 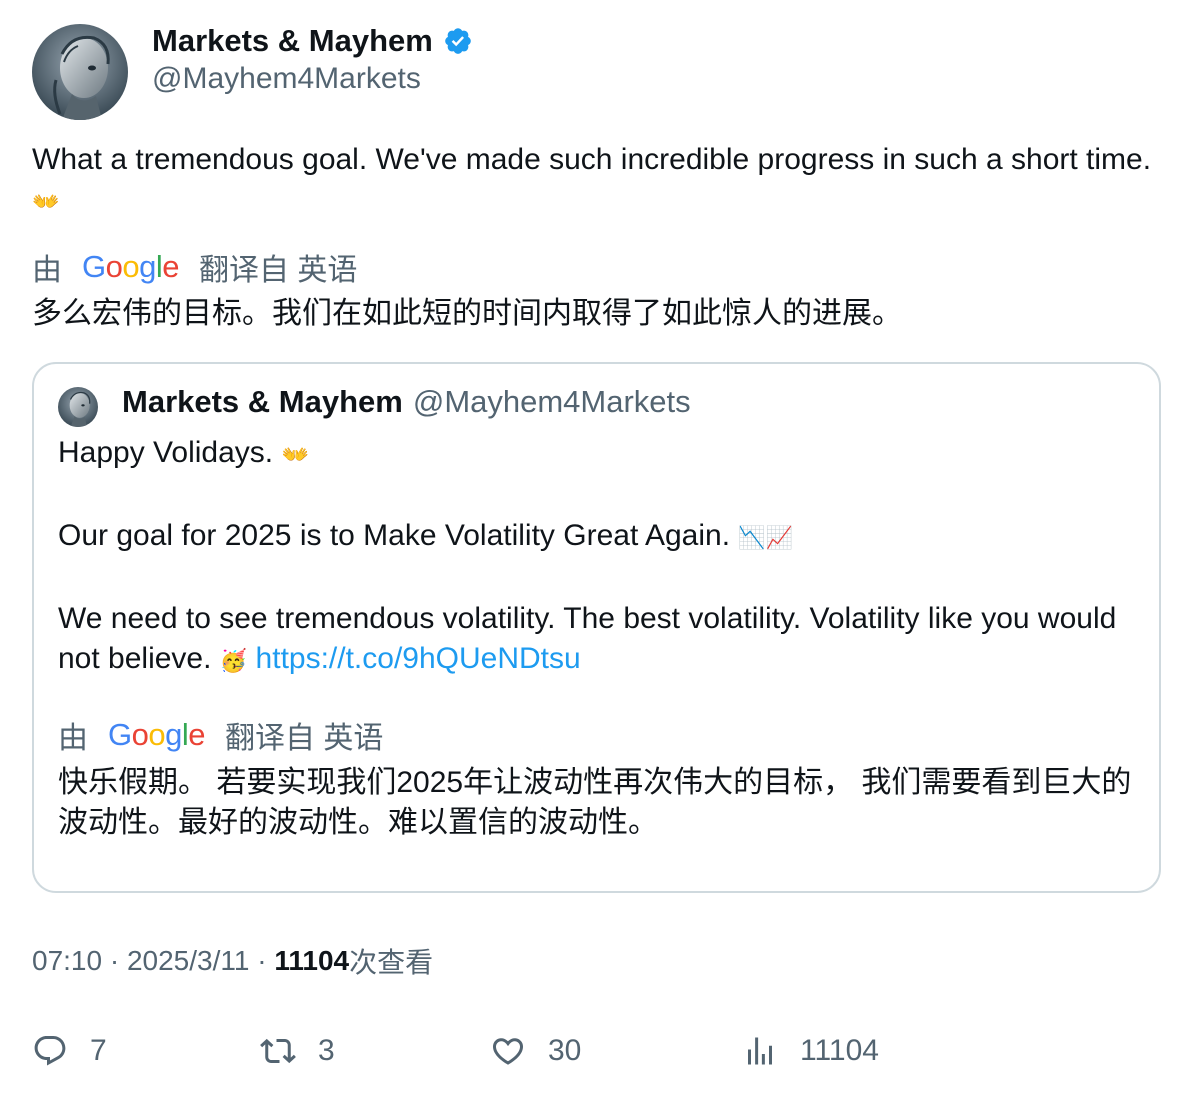 What do you see at coordinates (406, 402) in the screenshot?
I see `quoted-author: Markets & Mayhem @Mayhem4Markets` at bounding box center [406, 402].